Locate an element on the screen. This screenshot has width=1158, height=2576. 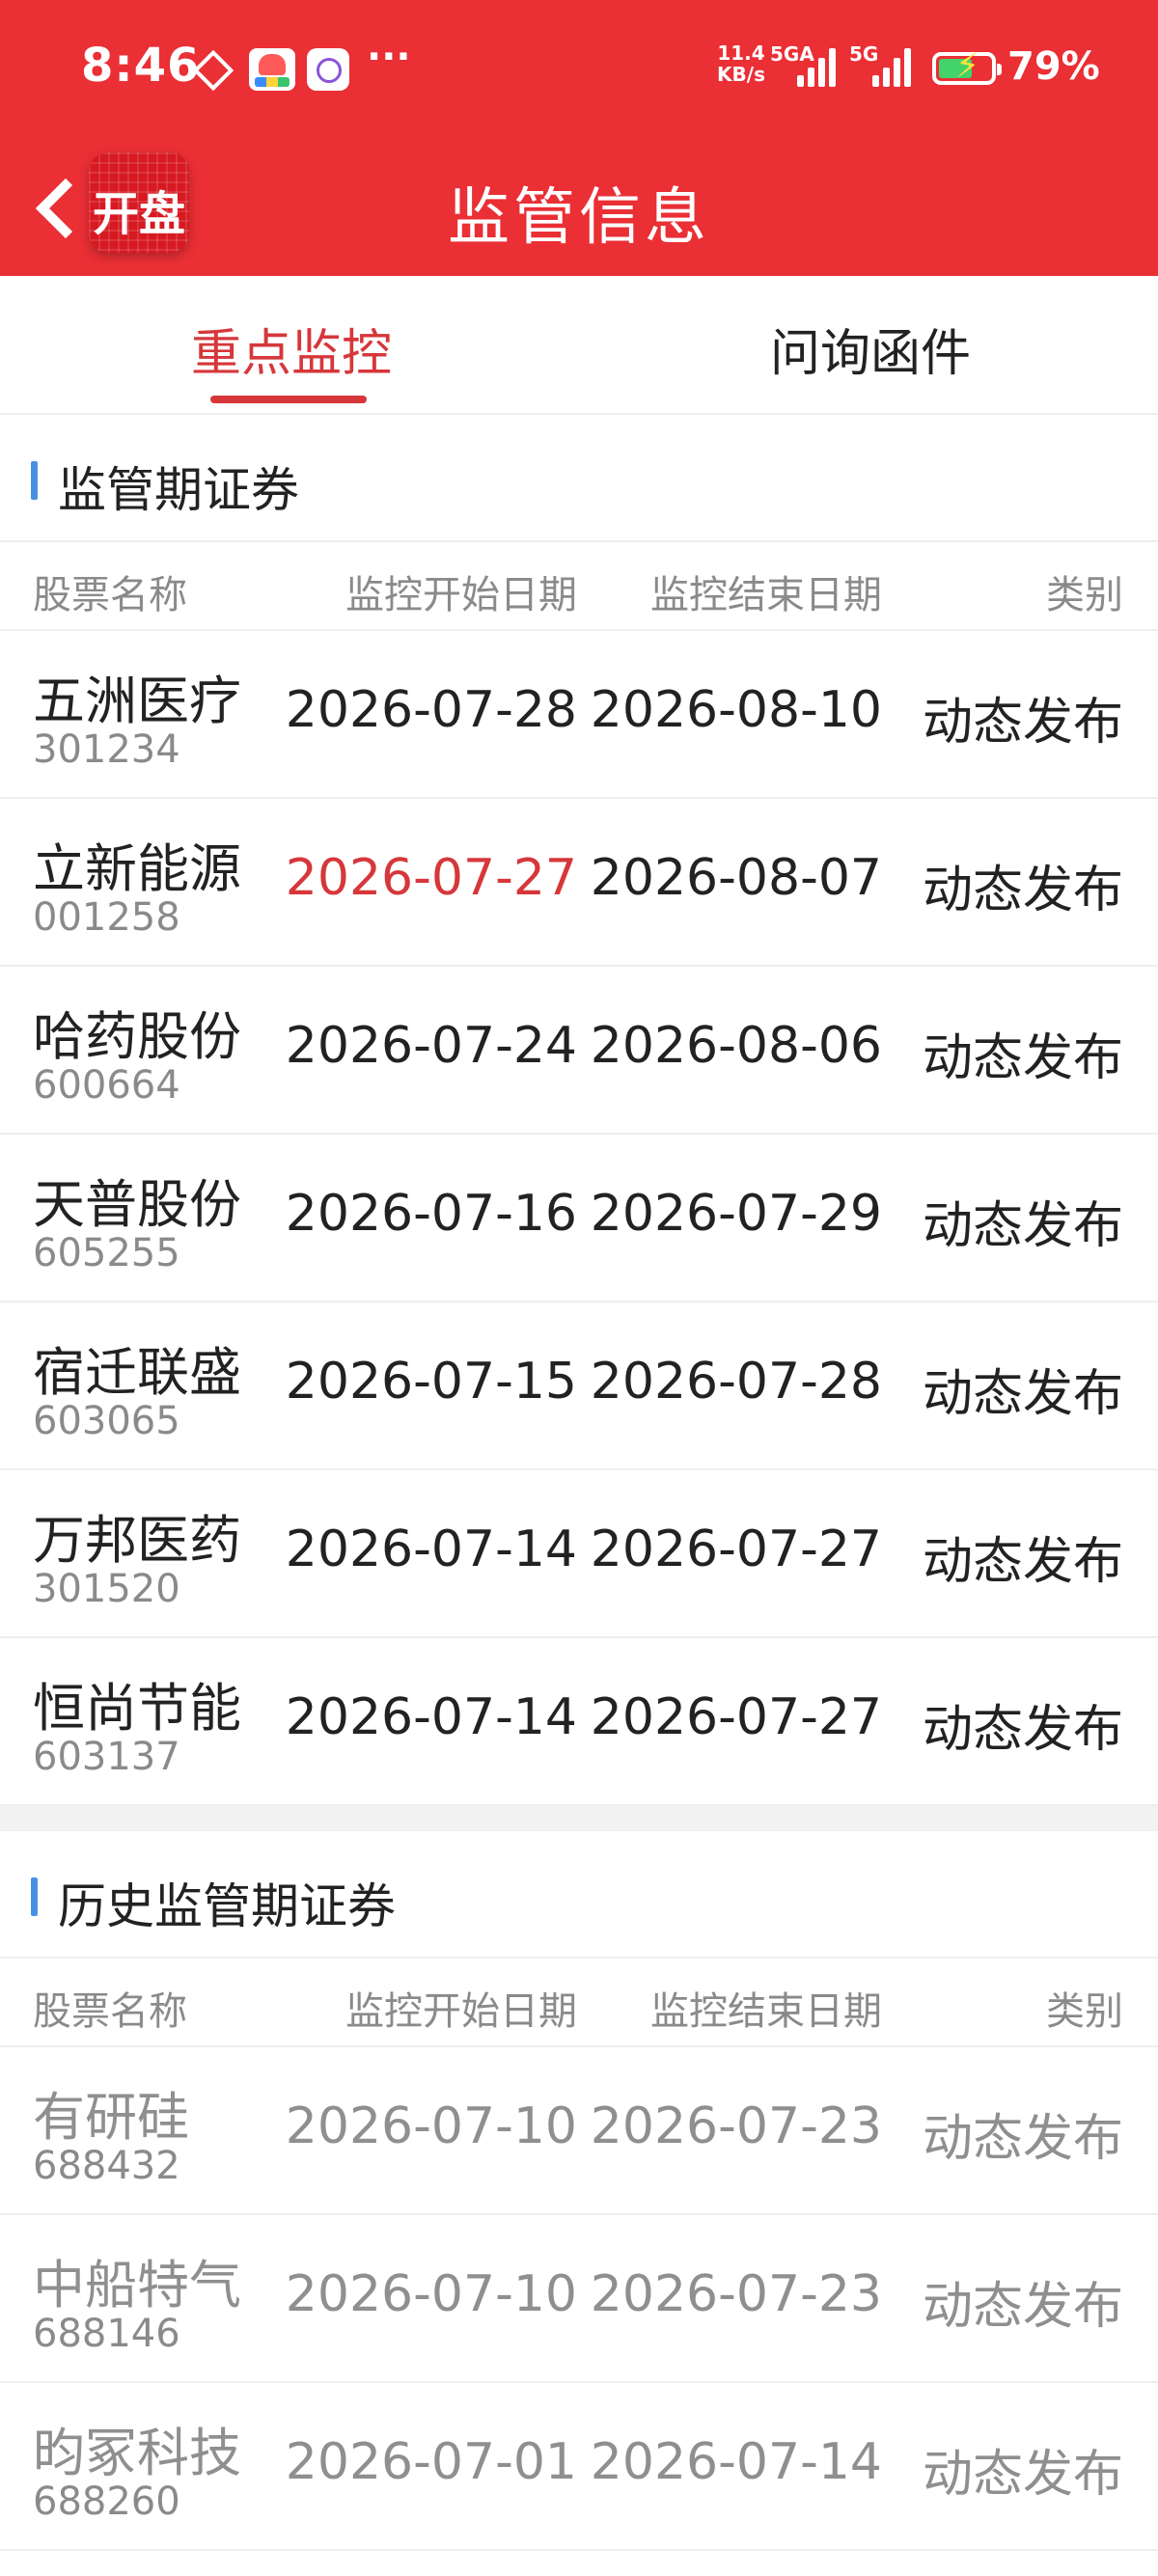
active-tab-indicator is located at coordinates (288, 399).